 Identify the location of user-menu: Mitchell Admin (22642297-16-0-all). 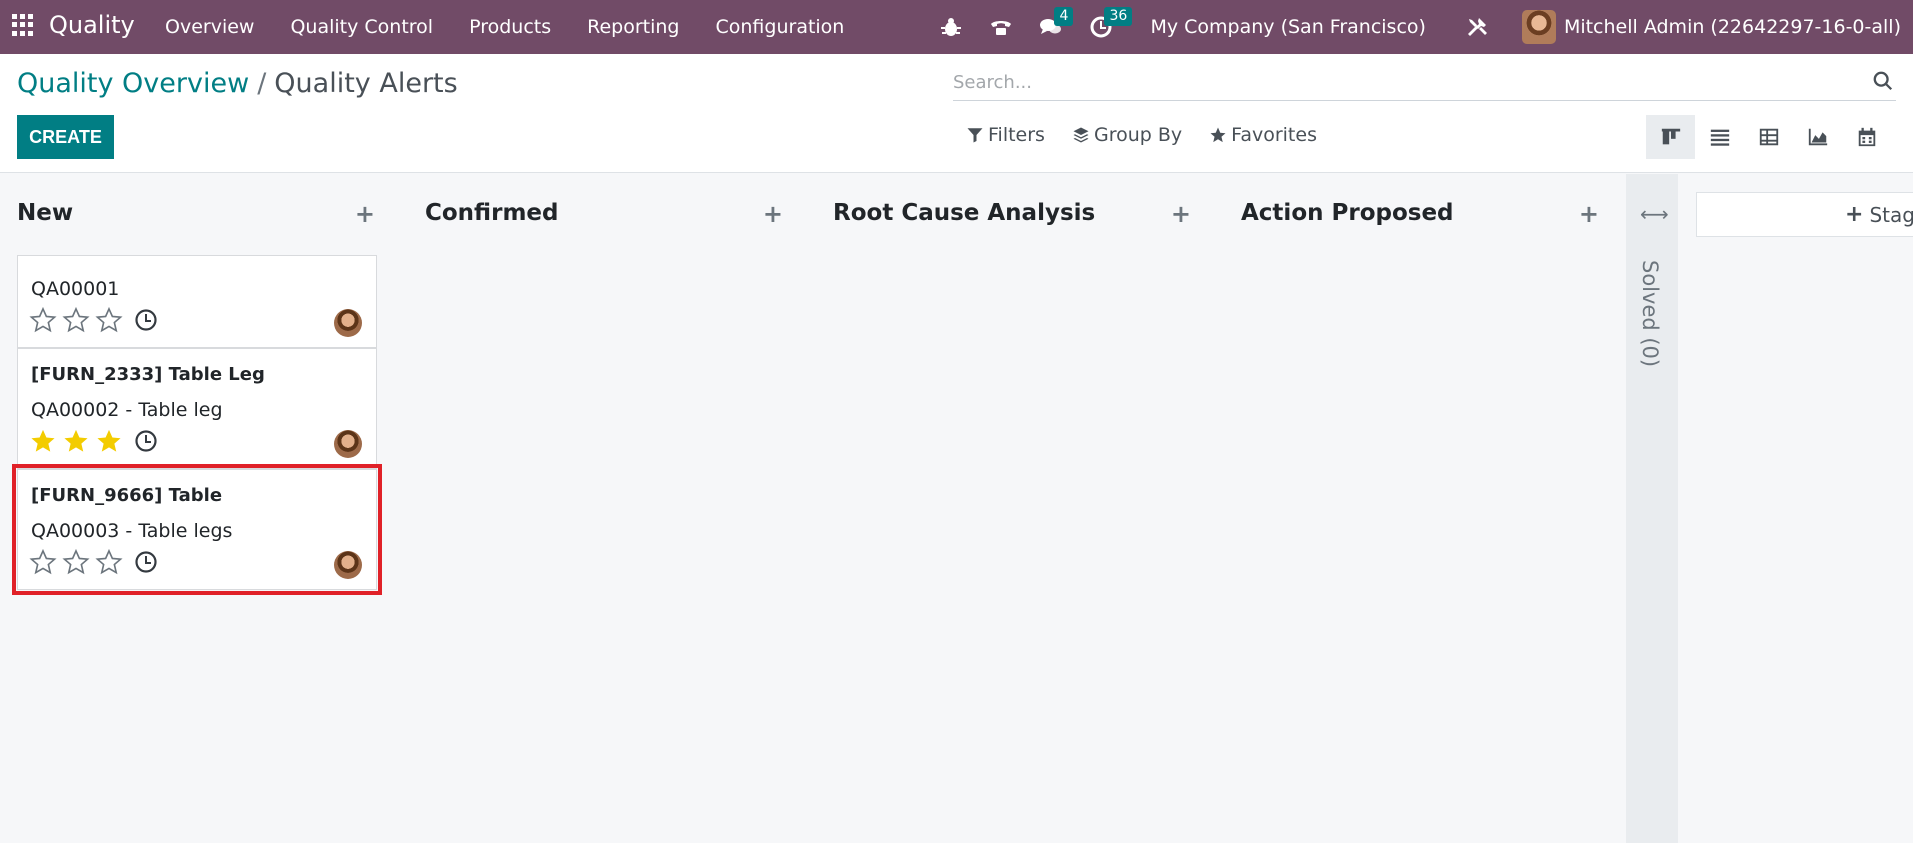
(1732, 27).